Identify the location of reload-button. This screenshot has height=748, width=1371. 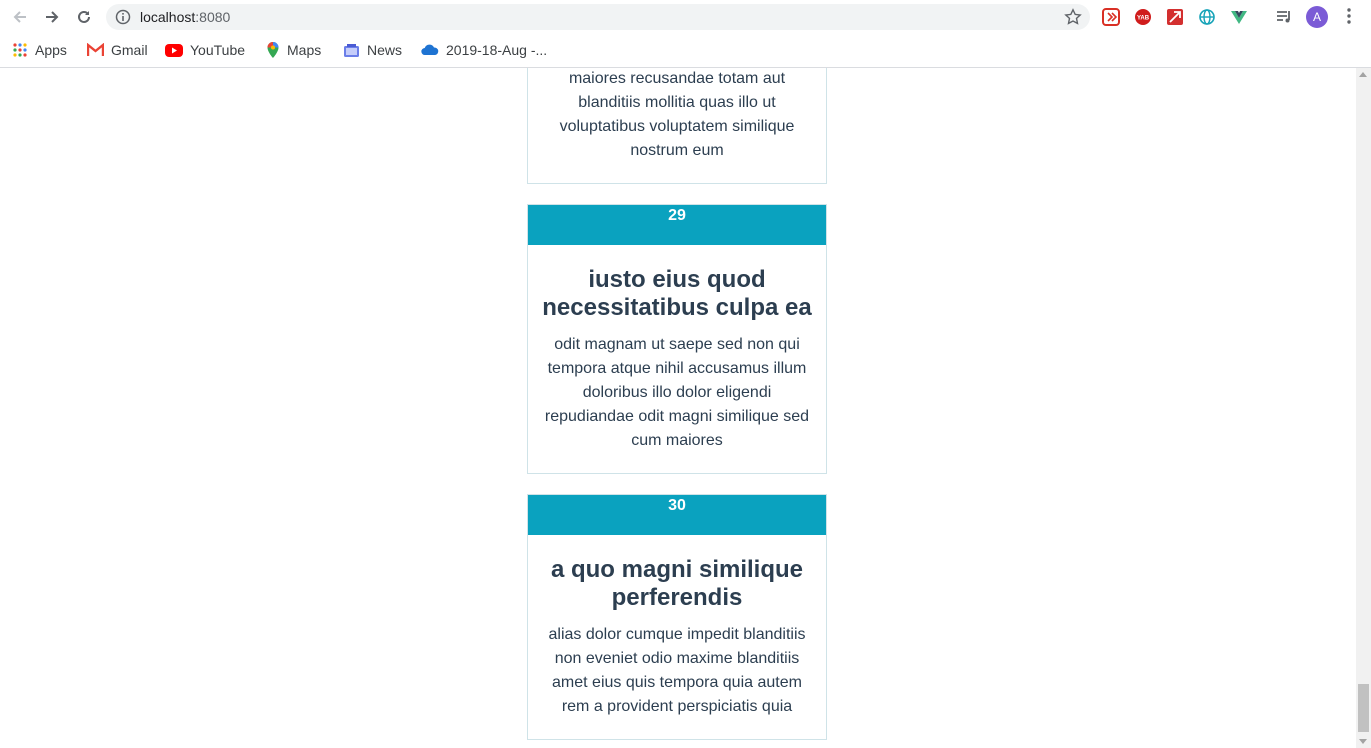
(84, 17).